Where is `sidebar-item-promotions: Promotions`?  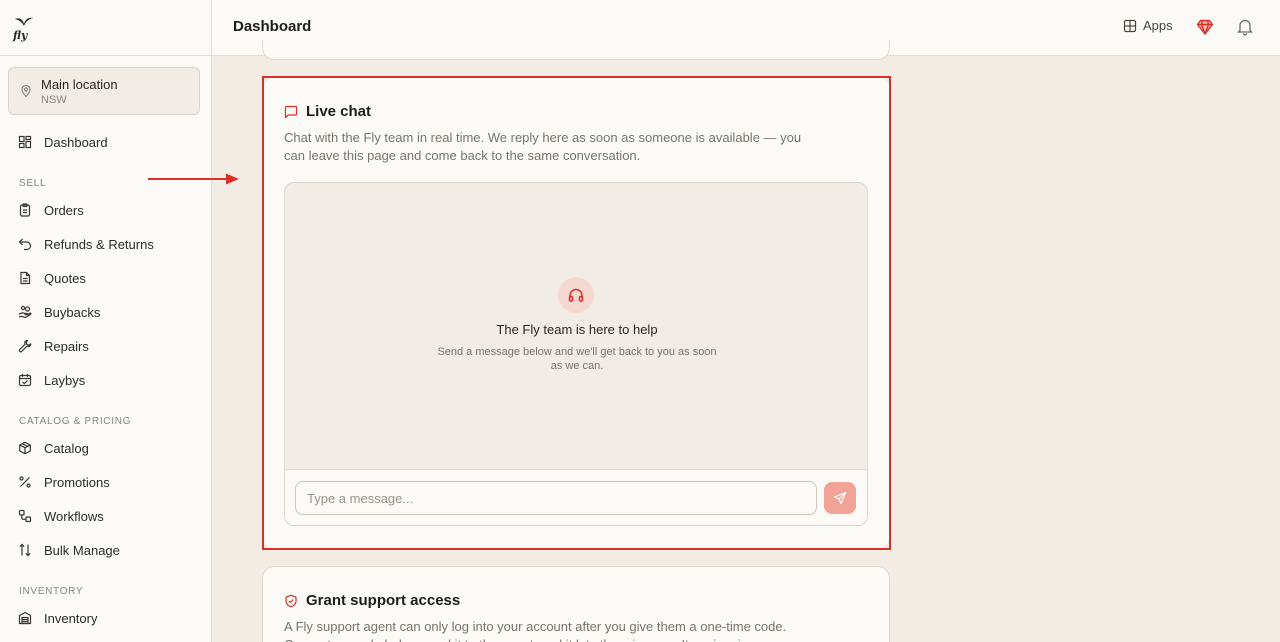 sidebar-item-promotions: Promotions is located at coordinates (64, 482).